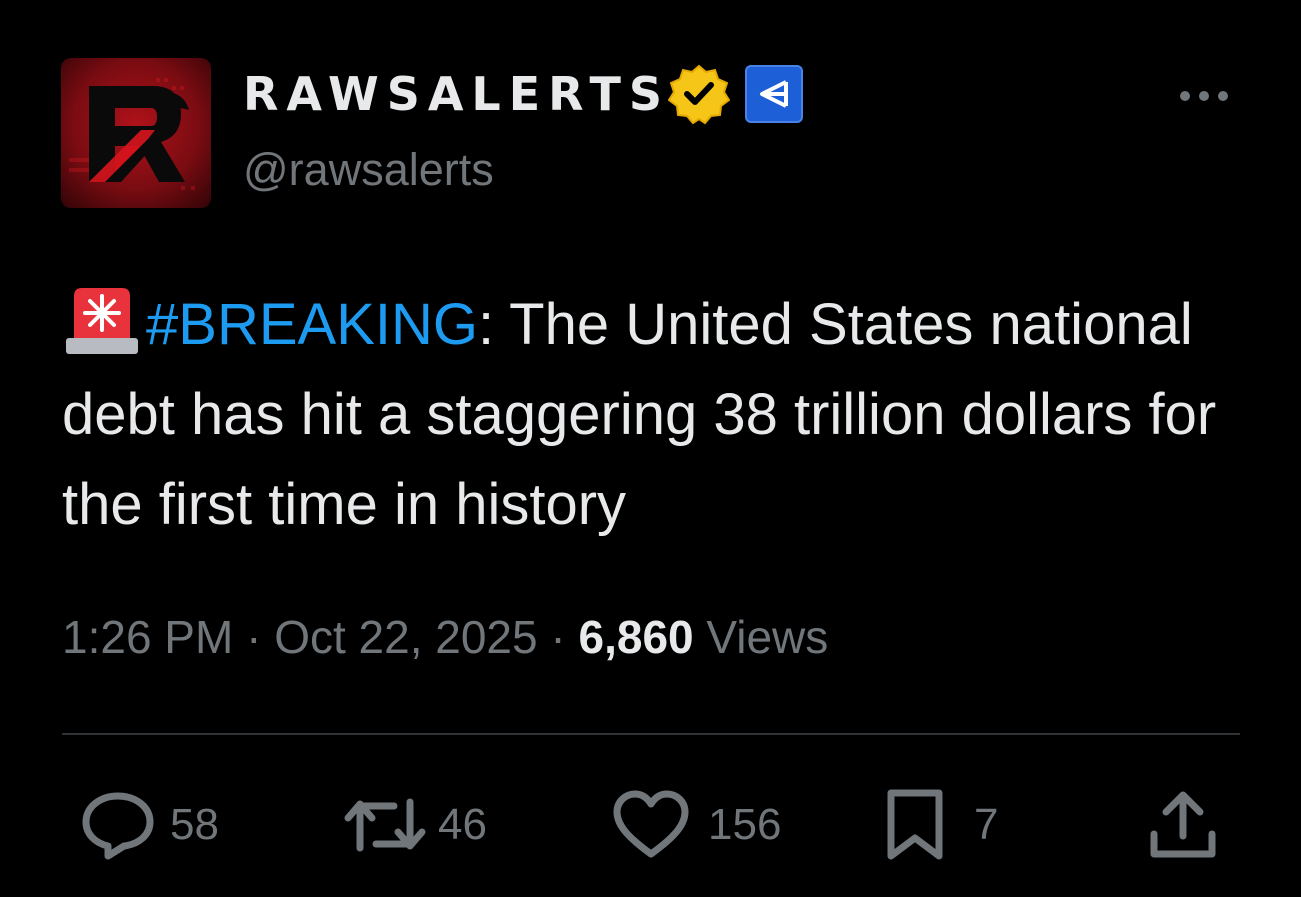  Describe the element at coordinates (986, 824) in the screenshot. I see `bookmark-count: 7` at that location.